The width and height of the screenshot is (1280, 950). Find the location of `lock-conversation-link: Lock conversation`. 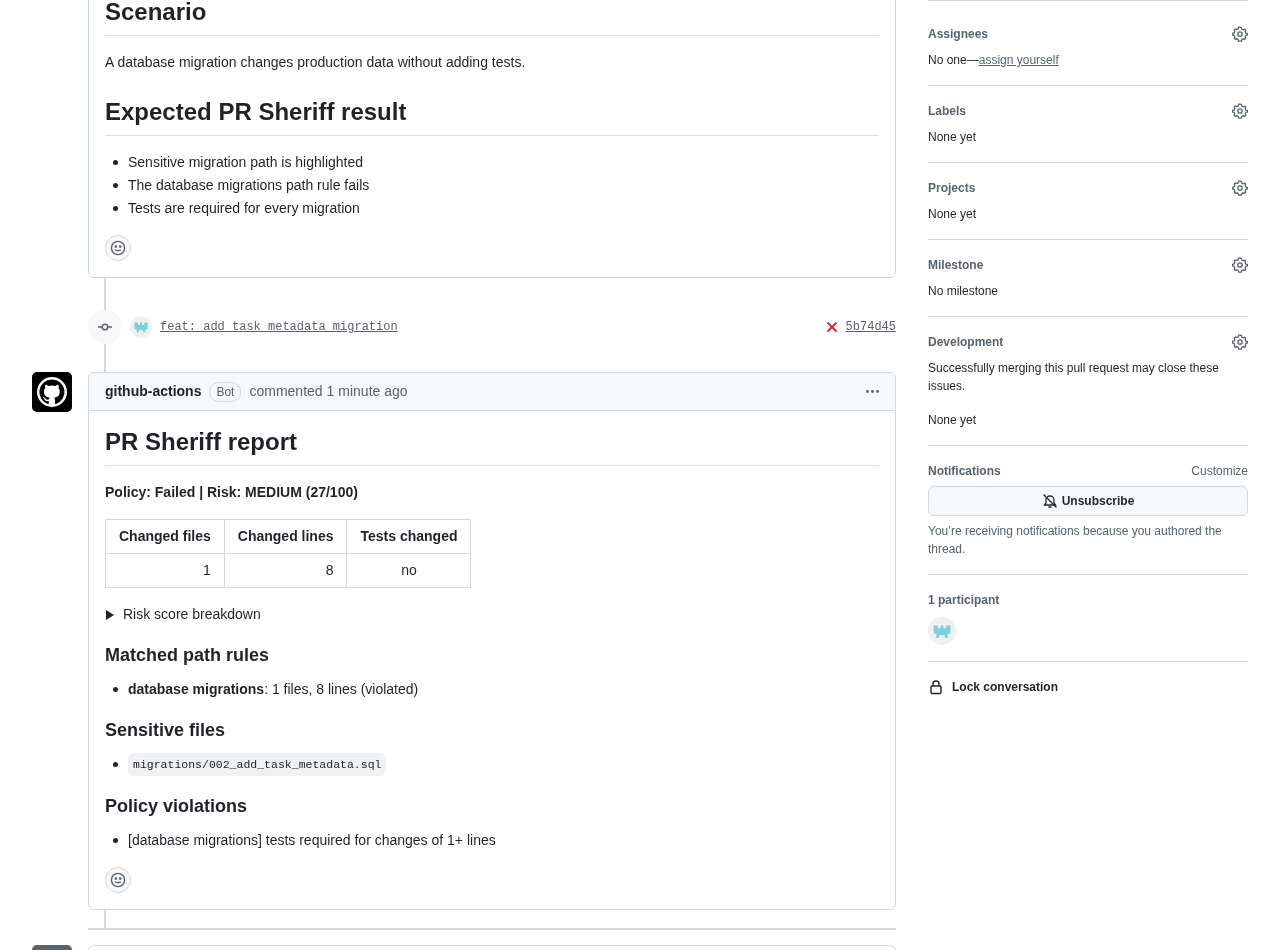

lock-conversation-link: Lock conversation is located at coordinates (1088, 687).